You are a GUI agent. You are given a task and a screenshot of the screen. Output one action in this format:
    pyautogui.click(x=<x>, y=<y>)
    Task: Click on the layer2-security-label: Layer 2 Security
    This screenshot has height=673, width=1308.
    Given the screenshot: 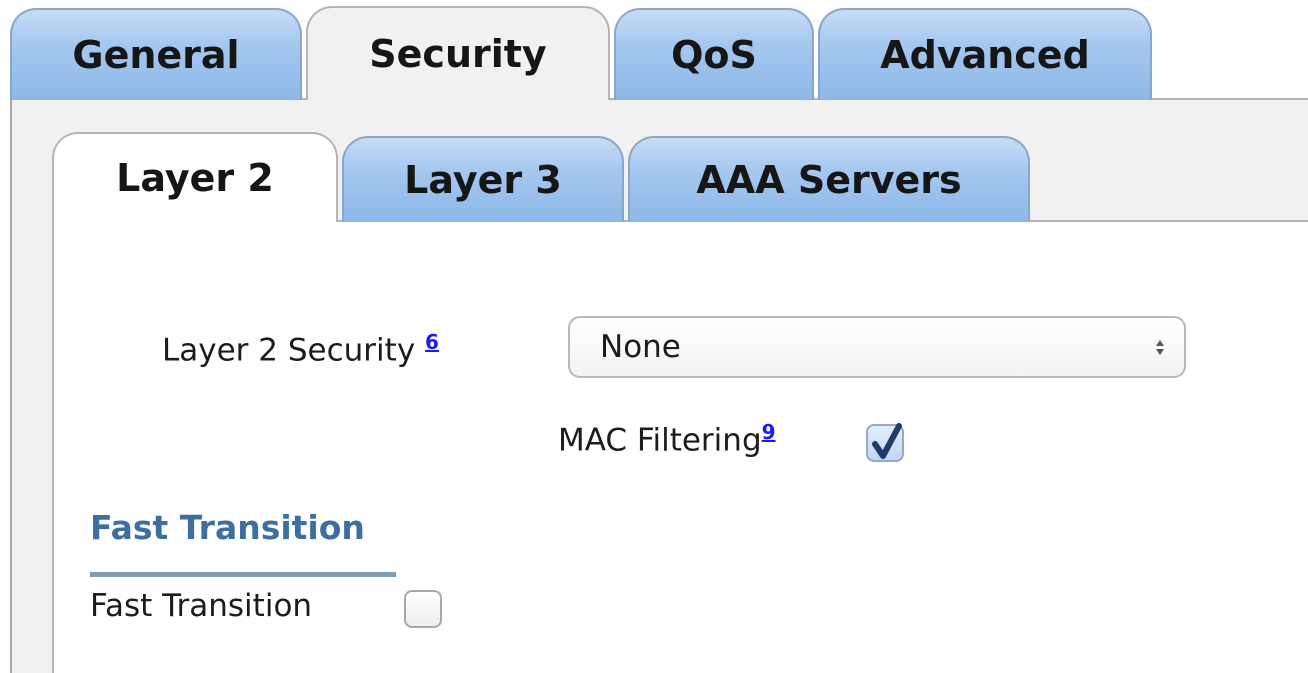 What is the action you would take?
    pyautogui.click(x=289, y=350)
    